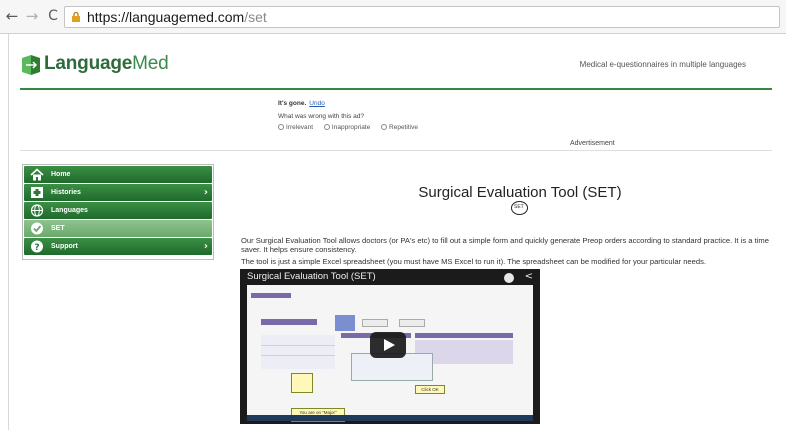 Image resolution: width=786 pixels, height=430 pixels. Describe the element at coordinates (118, 228) in the screenshot. I see `sidebar-item-set: SET` at that location.